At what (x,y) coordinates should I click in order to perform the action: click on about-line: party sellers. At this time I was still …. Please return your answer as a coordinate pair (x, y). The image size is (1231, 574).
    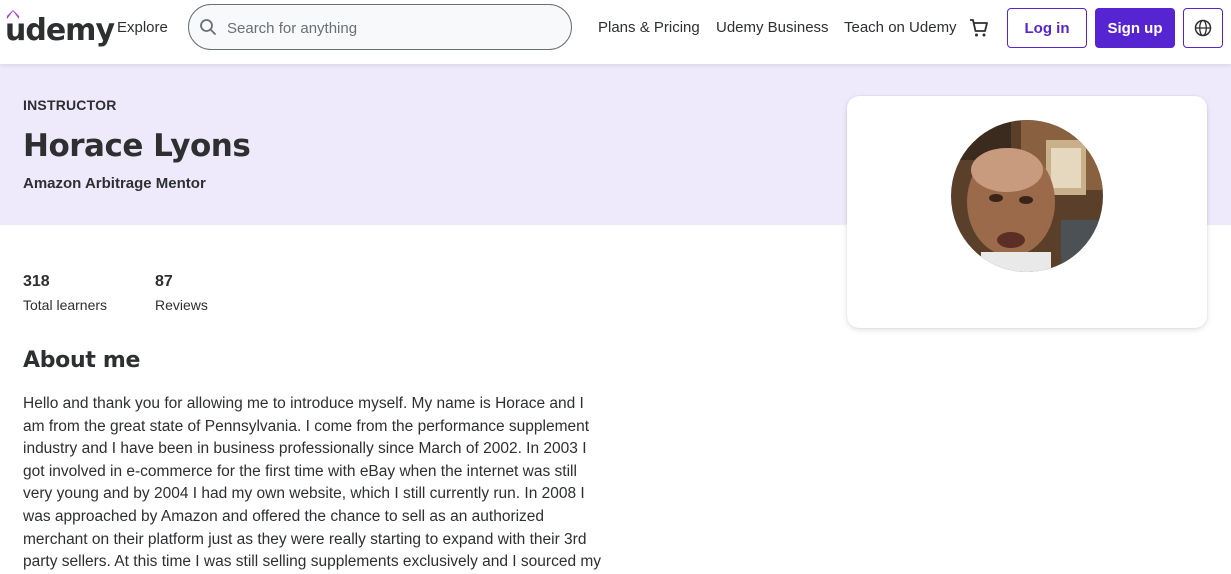
    Looking at the image, I should click on (312, 562).